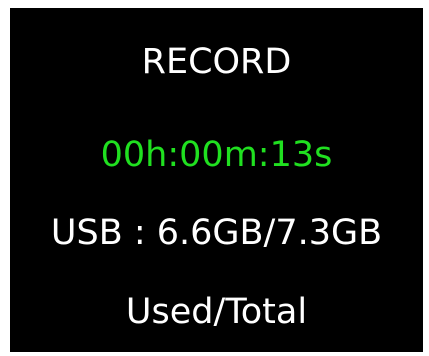  I want to click on recording-timer: 00h:00m:13s, so click(216, 155).